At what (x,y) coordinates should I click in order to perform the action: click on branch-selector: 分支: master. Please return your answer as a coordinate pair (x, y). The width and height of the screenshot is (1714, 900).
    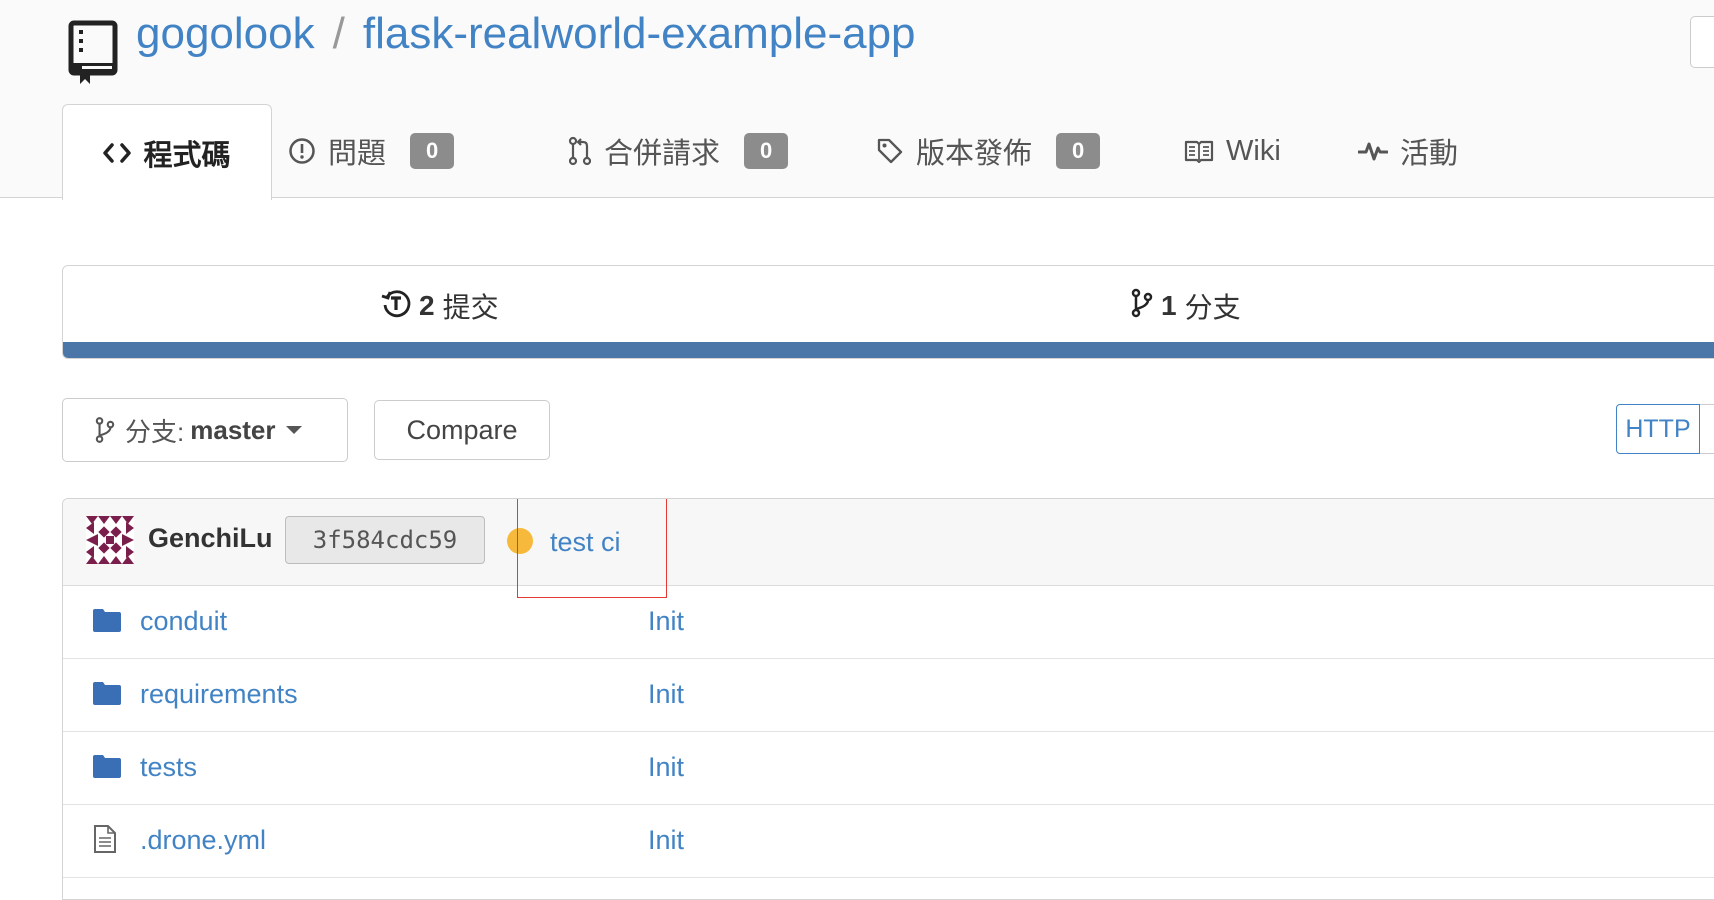
    Looking at the image, I should click on (205, 430).